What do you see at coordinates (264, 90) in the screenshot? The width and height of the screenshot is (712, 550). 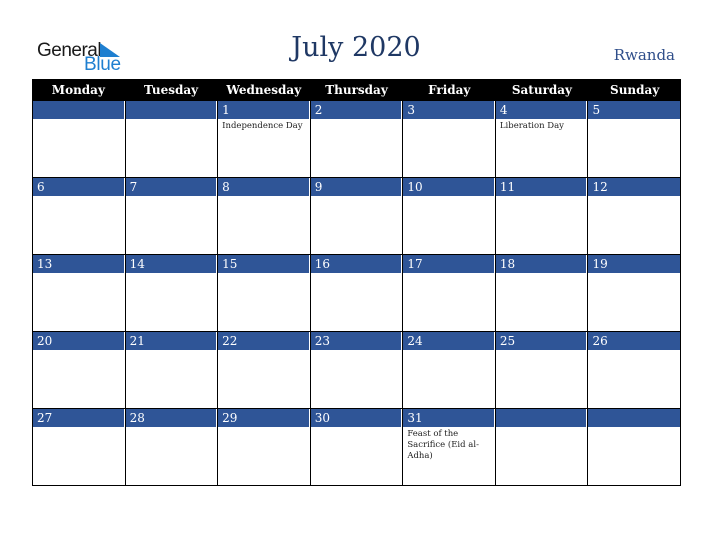 I see `weekday-wednesday: Wednesday` at bounding box center [264, 90].